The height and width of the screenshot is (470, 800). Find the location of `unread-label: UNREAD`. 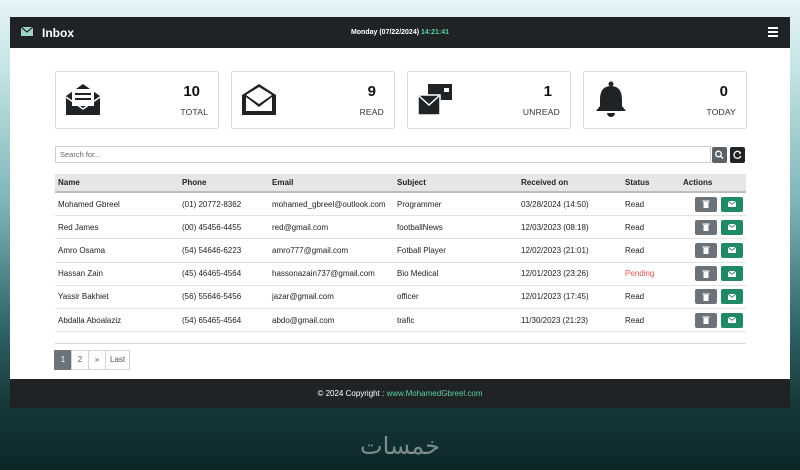

unread-label: UNREAD is located at coordinates (541, 112).